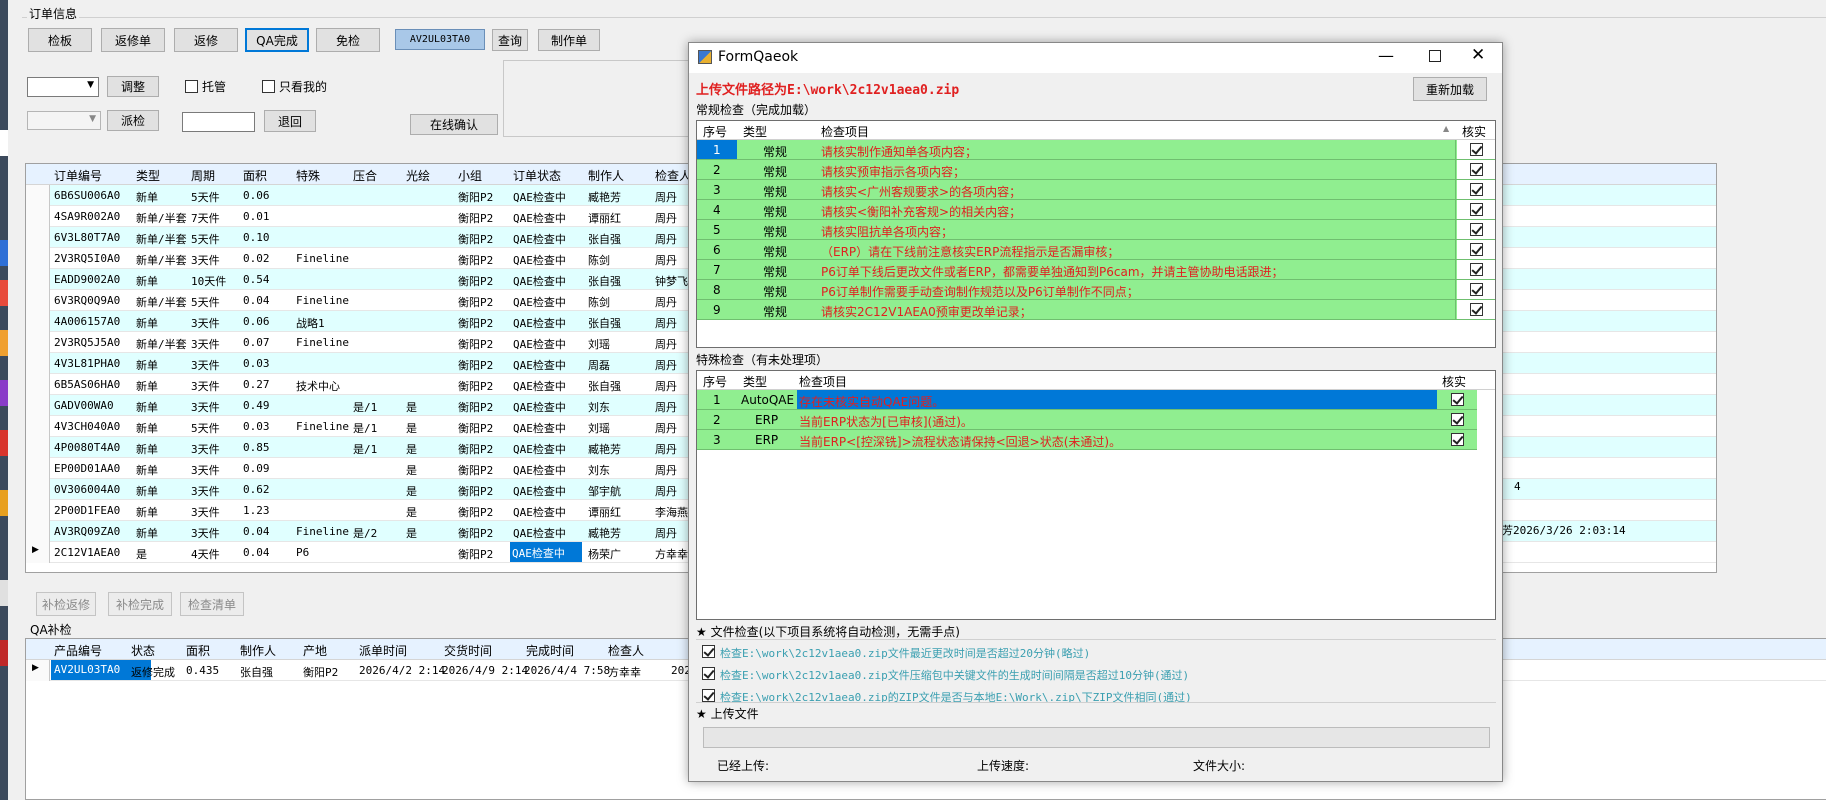 The height and width of the screenshot is (800, 1826). What do you see at coordinates (1096, 170) in the screenshot?
I see `regular-check-row: 2 常规 请核实预审指示各项内容；` at bounding box center [1096, 170].